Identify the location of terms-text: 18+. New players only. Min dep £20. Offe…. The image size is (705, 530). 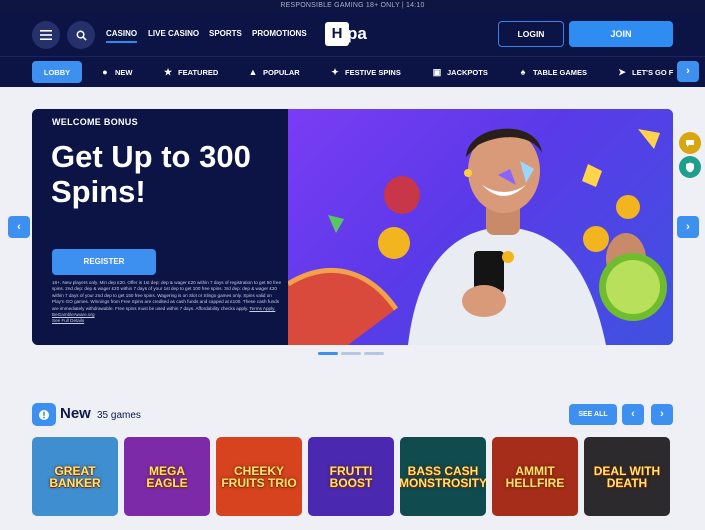
(167, 295).